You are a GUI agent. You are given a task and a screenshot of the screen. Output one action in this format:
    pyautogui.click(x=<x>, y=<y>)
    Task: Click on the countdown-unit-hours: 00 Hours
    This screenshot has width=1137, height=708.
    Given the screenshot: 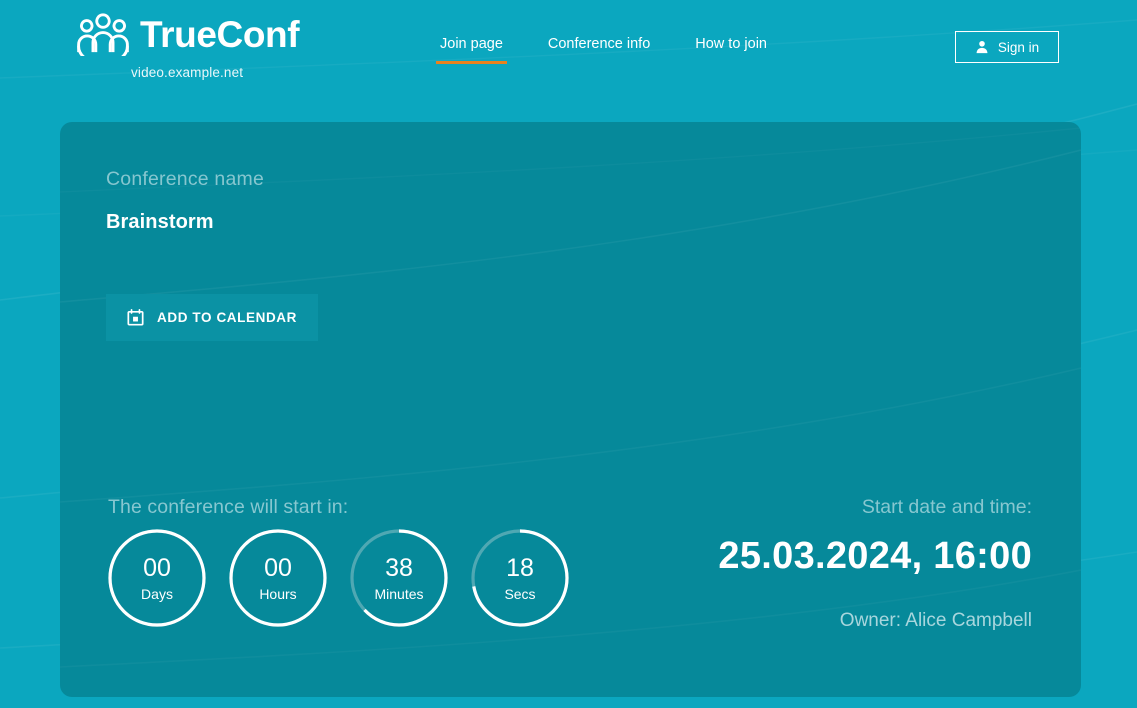 What is the action you would take?
    pyautogui.click(x=278, y=578)
    